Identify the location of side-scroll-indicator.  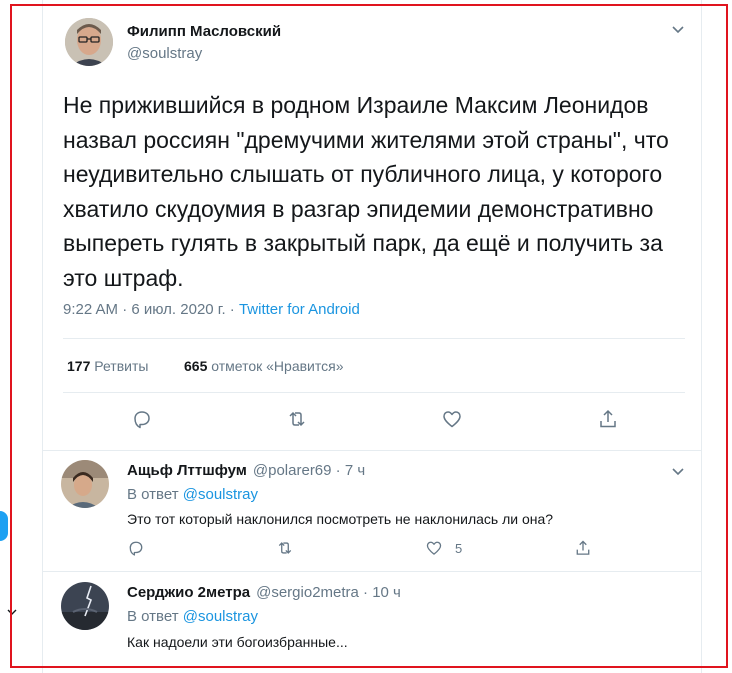
(4, 526).